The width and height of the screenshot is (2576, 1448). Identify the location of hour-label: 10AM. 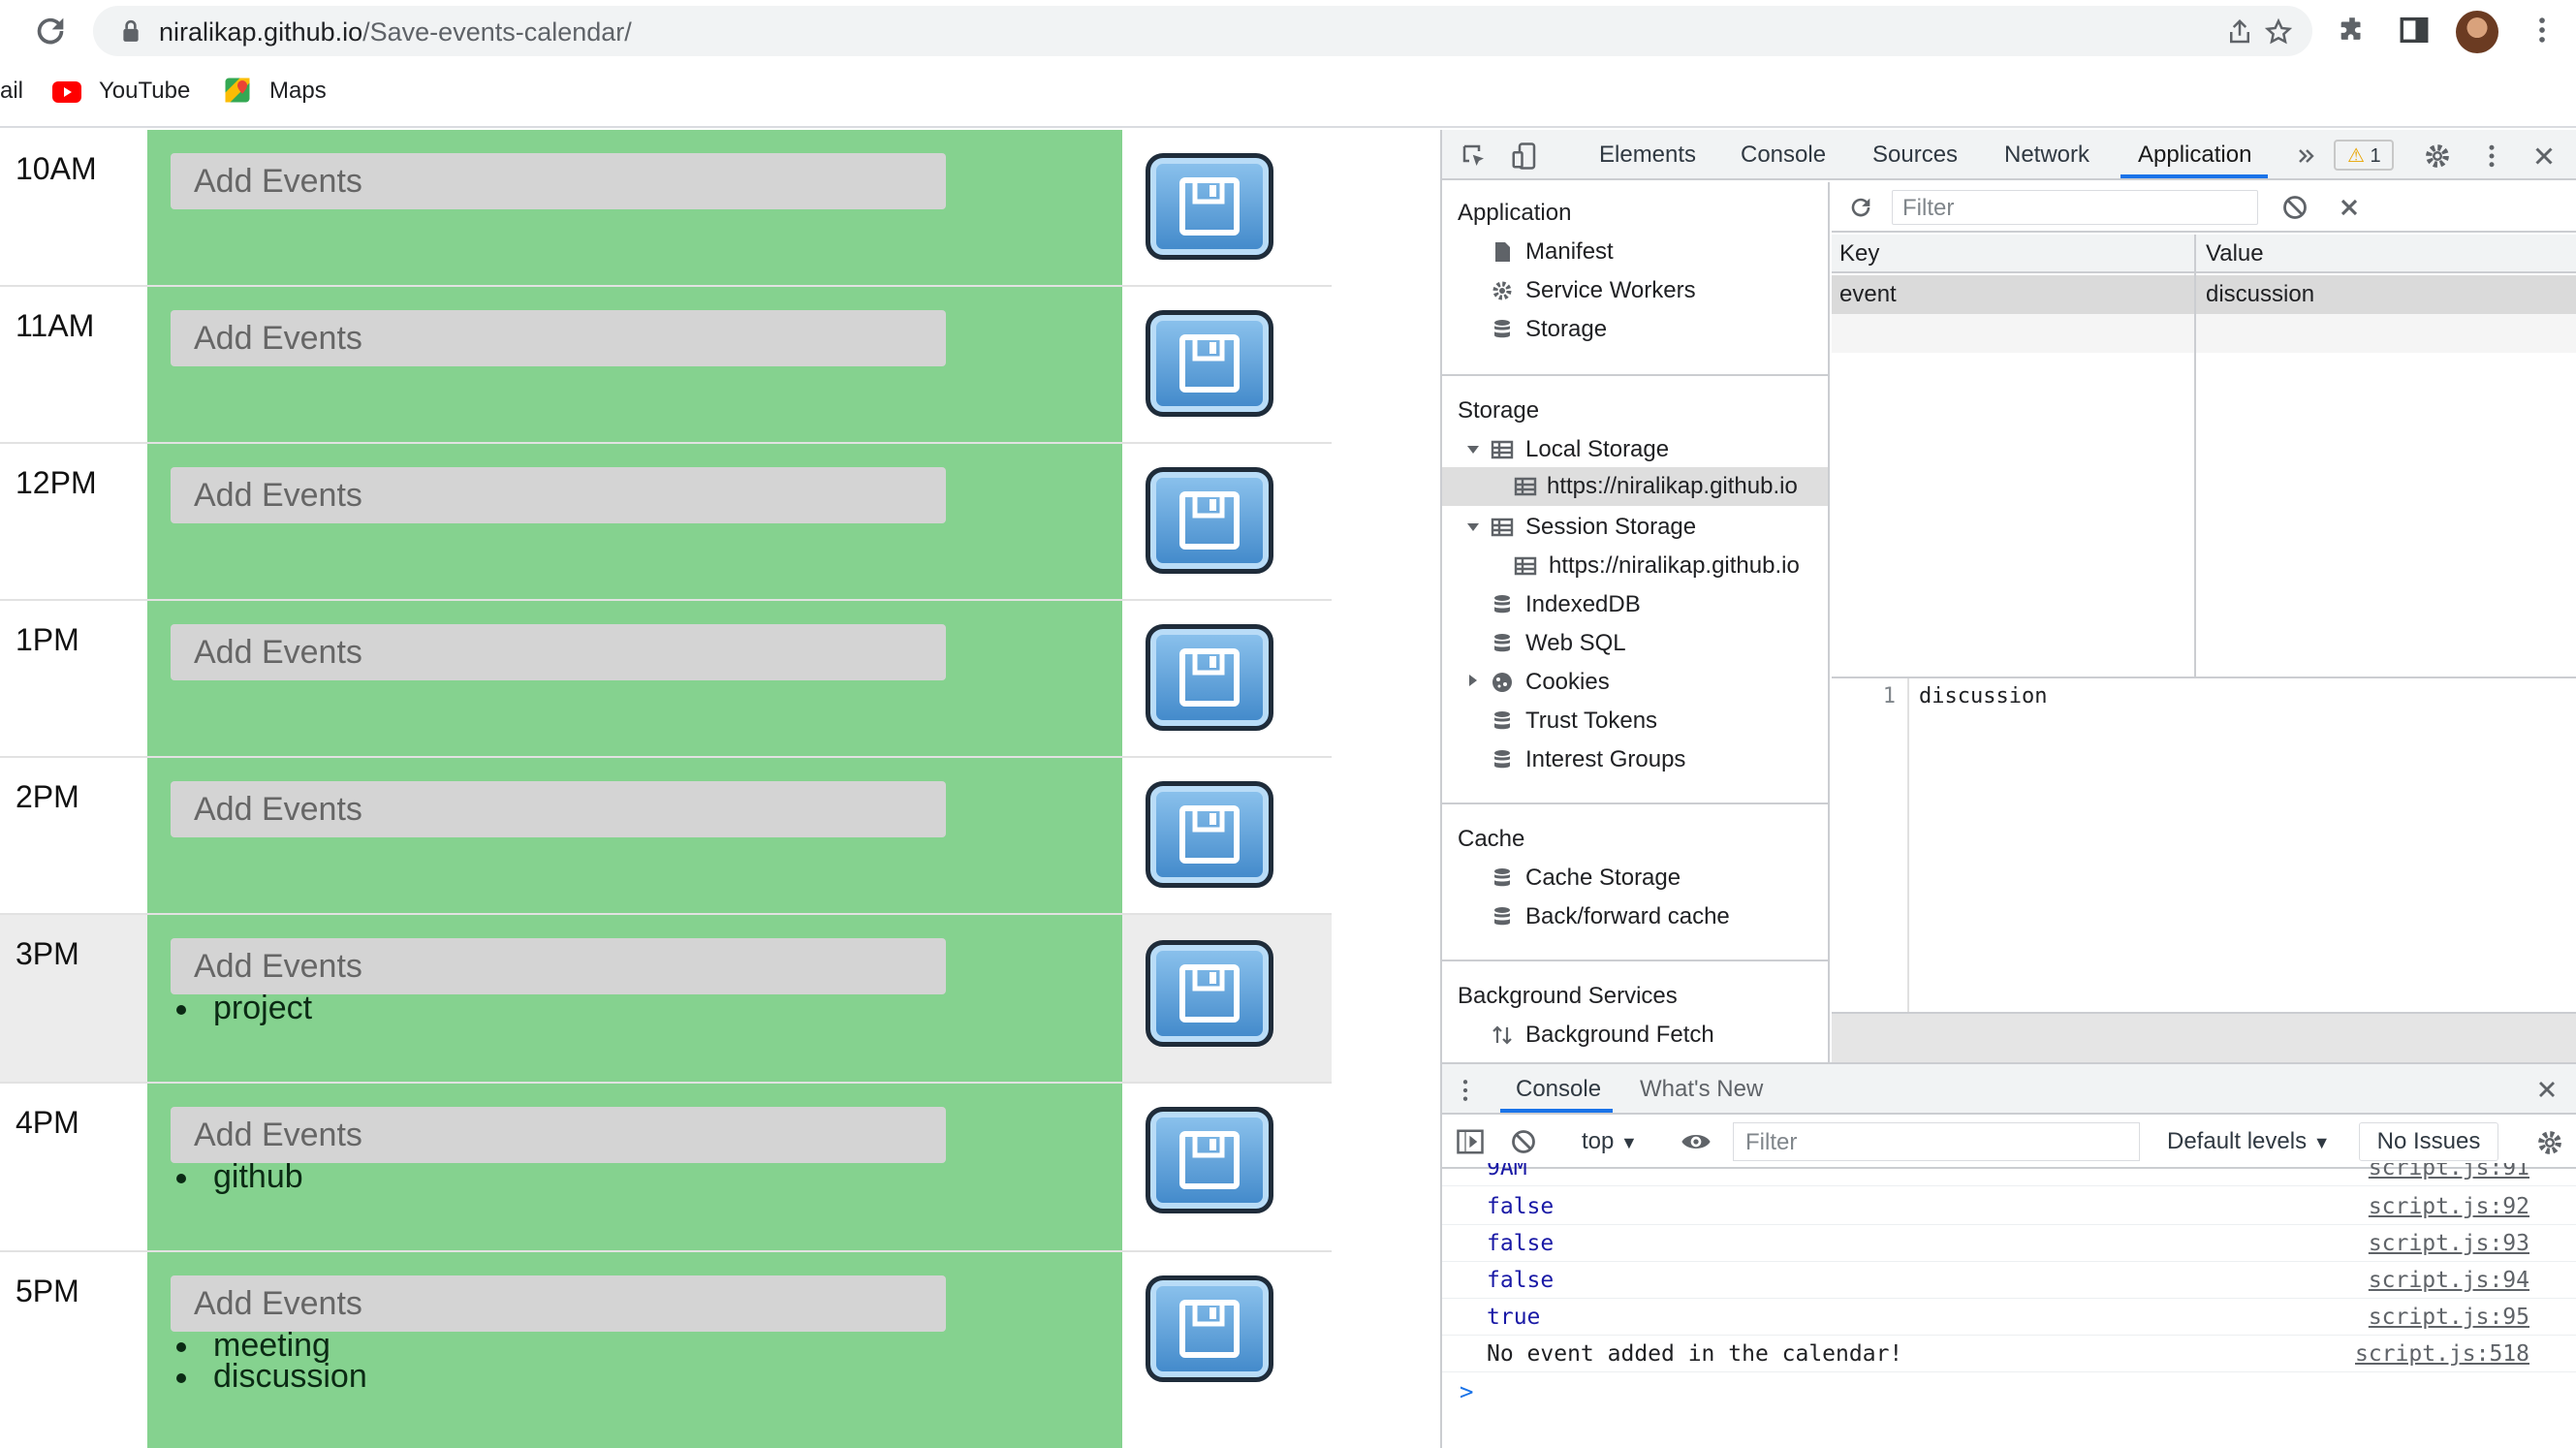
(56, 168).